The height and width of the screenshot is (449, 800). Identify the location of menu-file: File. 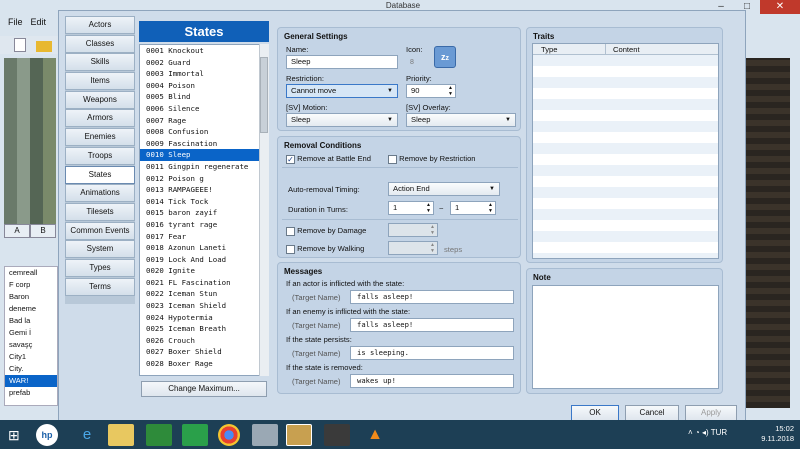
(15, 22).